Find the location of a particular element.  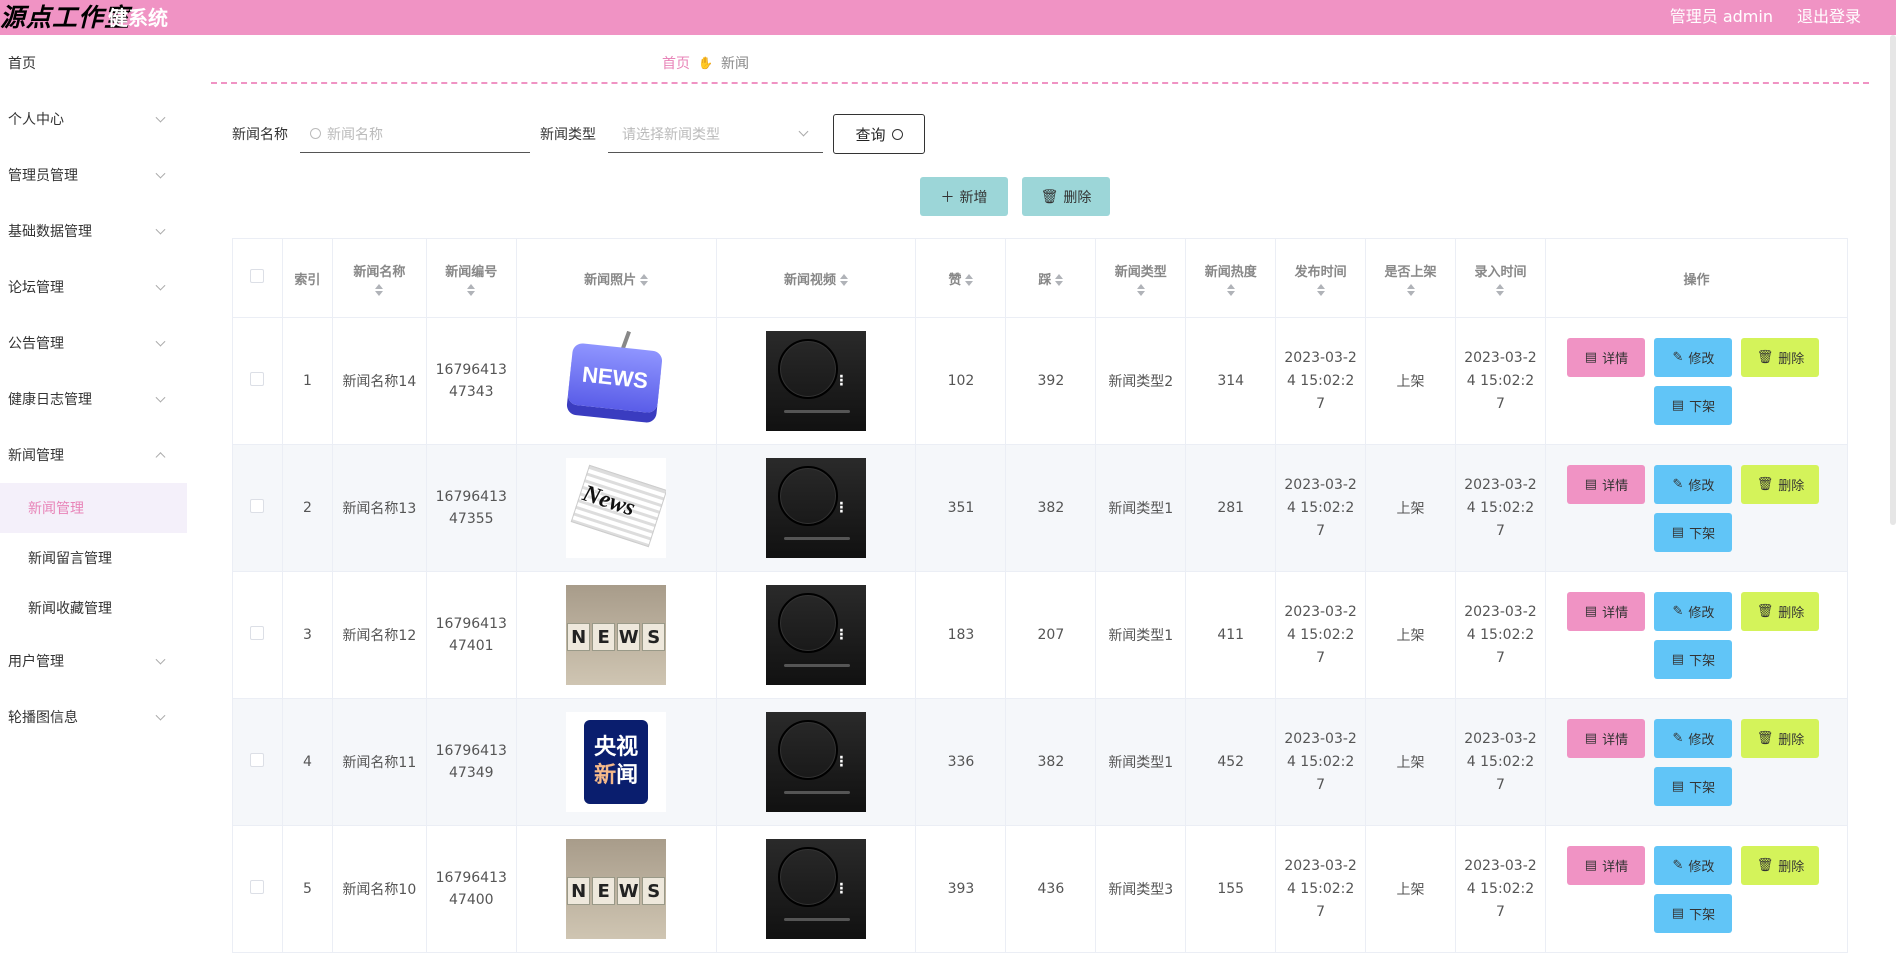

news-photo: 央视 新闻 is located at coordinates (616, 762).